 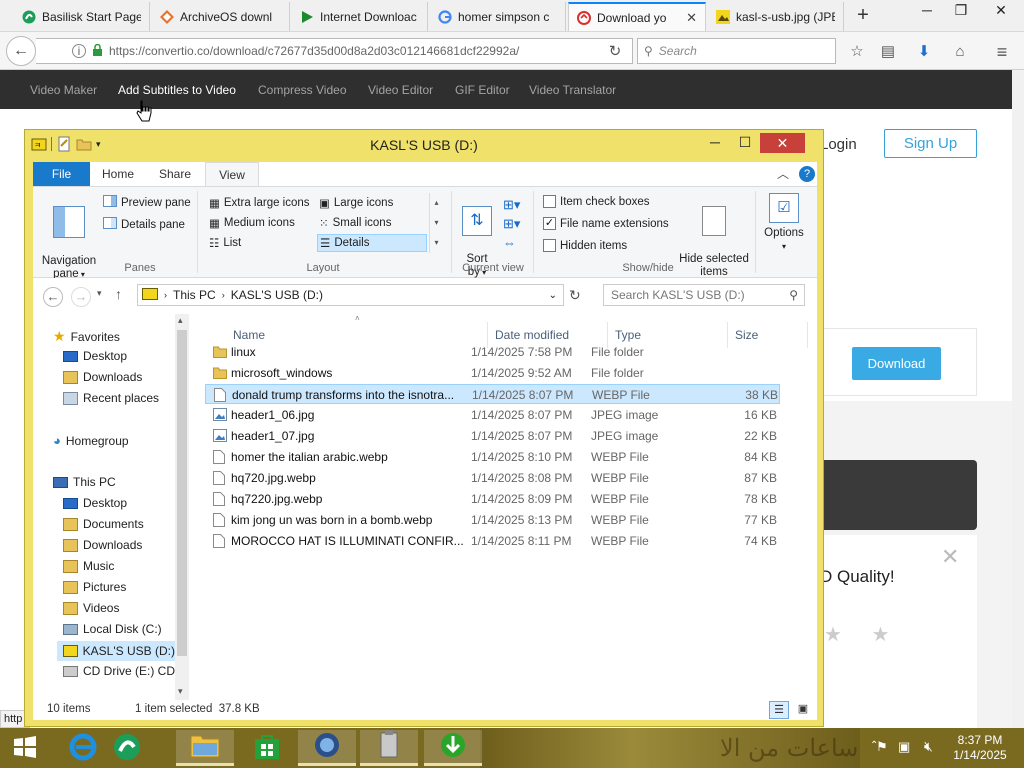 I want to click on recent-locations-icon: ▾, so click(x=99, y=293).